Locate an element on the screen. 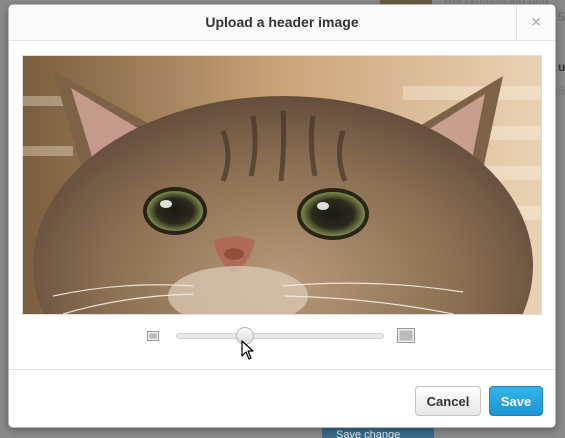 The image size is (565, 438). dialog-header: Upload a header image × is located at coordinates (282, 23).